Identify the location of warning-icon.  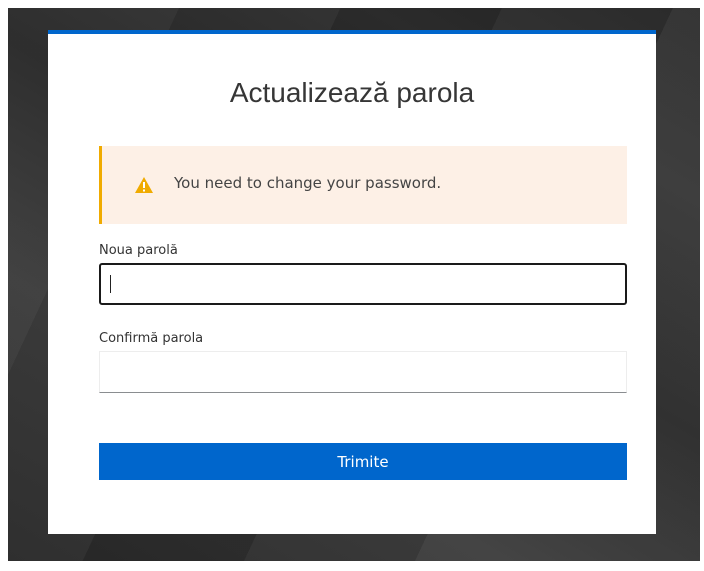
(144, 185).